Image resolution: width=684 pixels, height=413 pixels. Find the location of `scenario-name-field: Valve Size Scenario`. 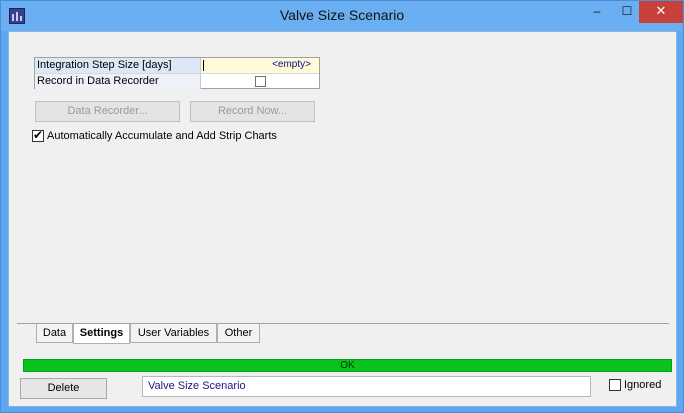

scenario-name-field: Valve Size Scenario is located at coordinates (366, 386).